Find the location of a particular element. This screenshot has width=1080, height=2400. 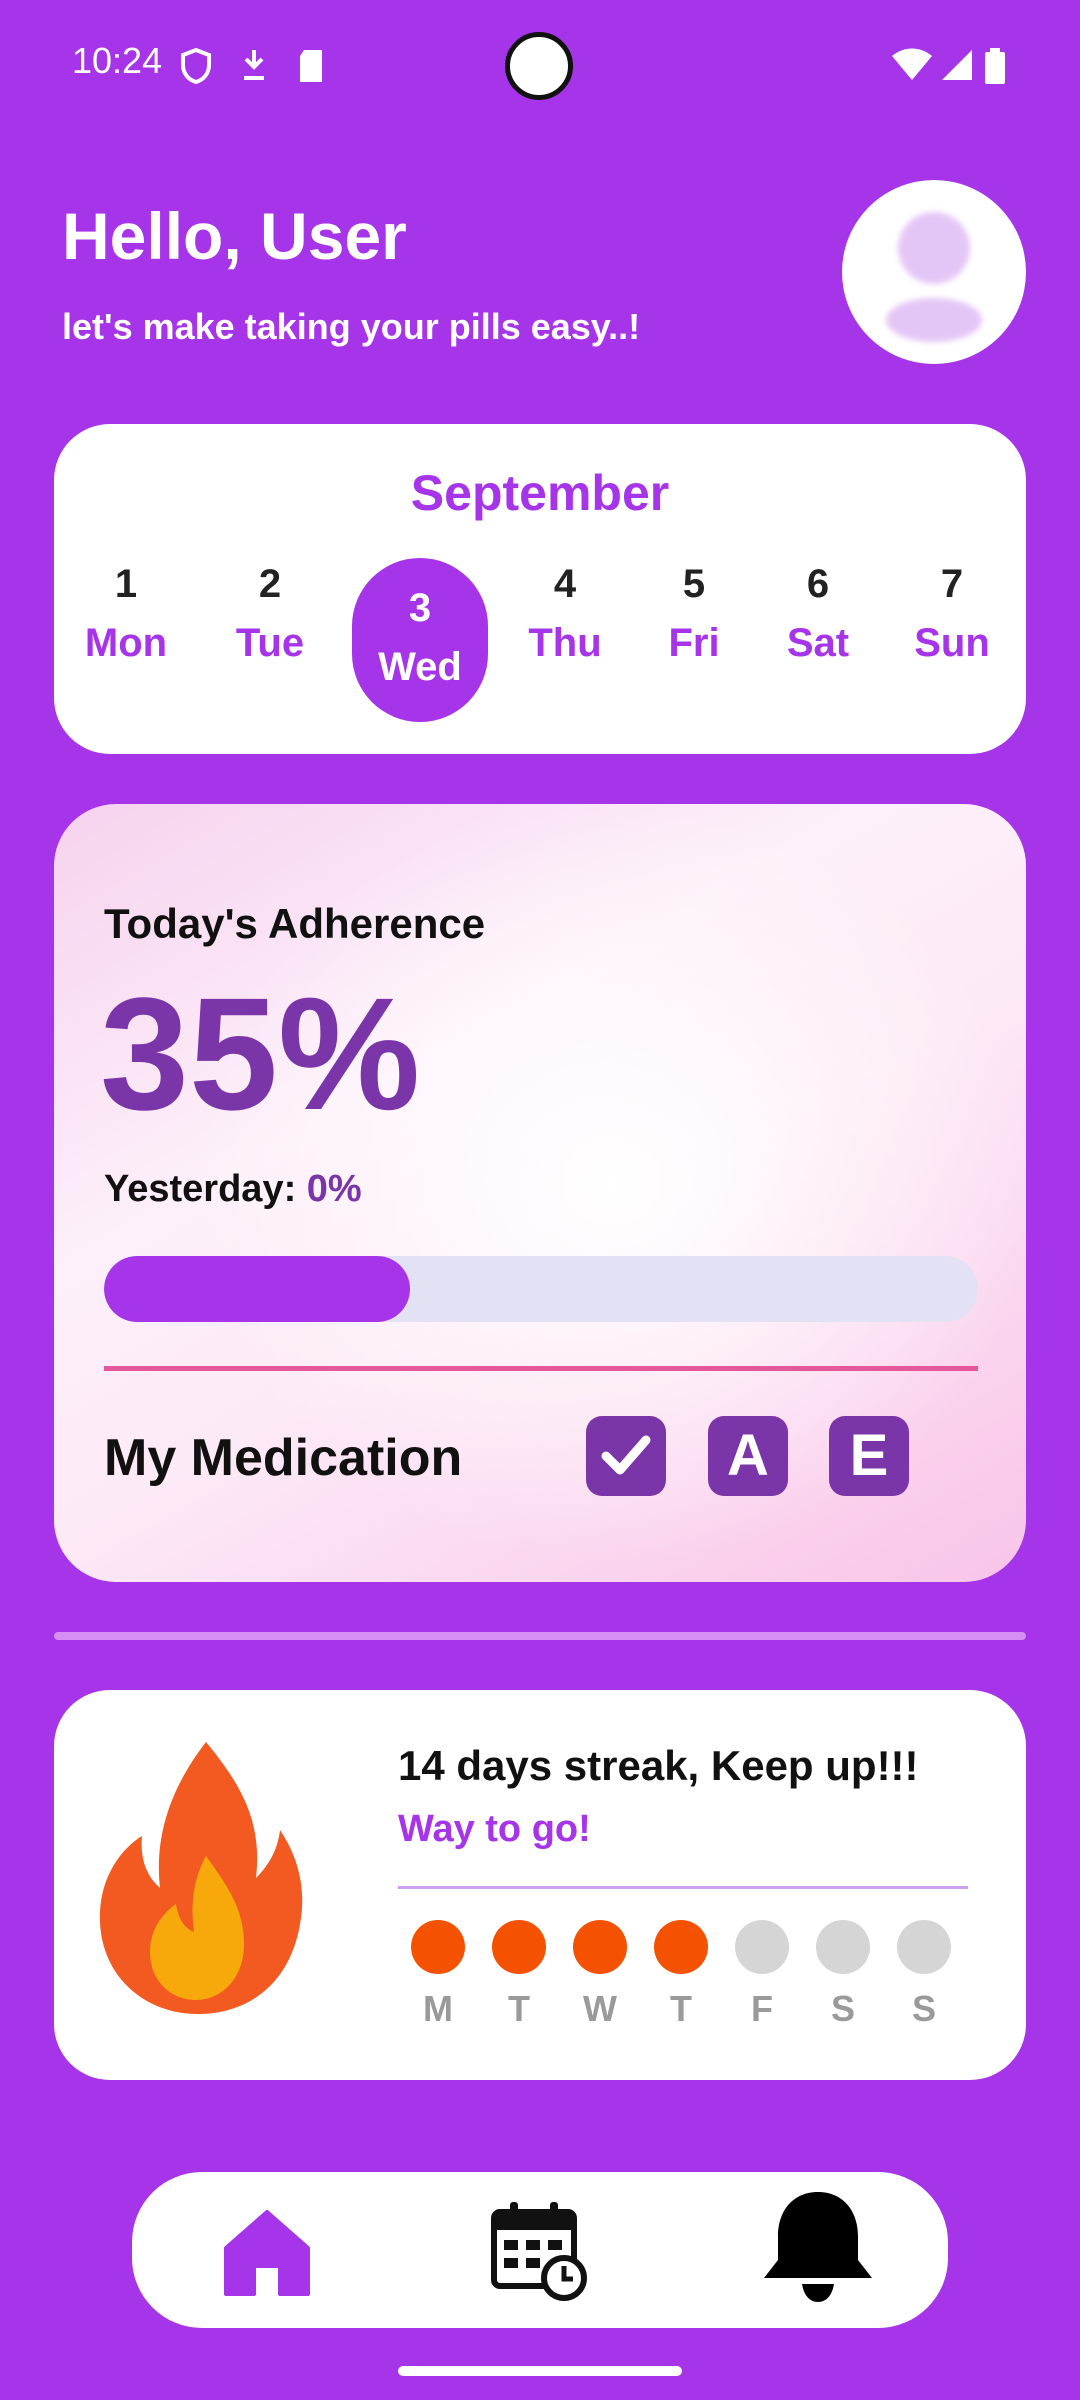

streak-day-label: M is located at coordinates (438, 2008).